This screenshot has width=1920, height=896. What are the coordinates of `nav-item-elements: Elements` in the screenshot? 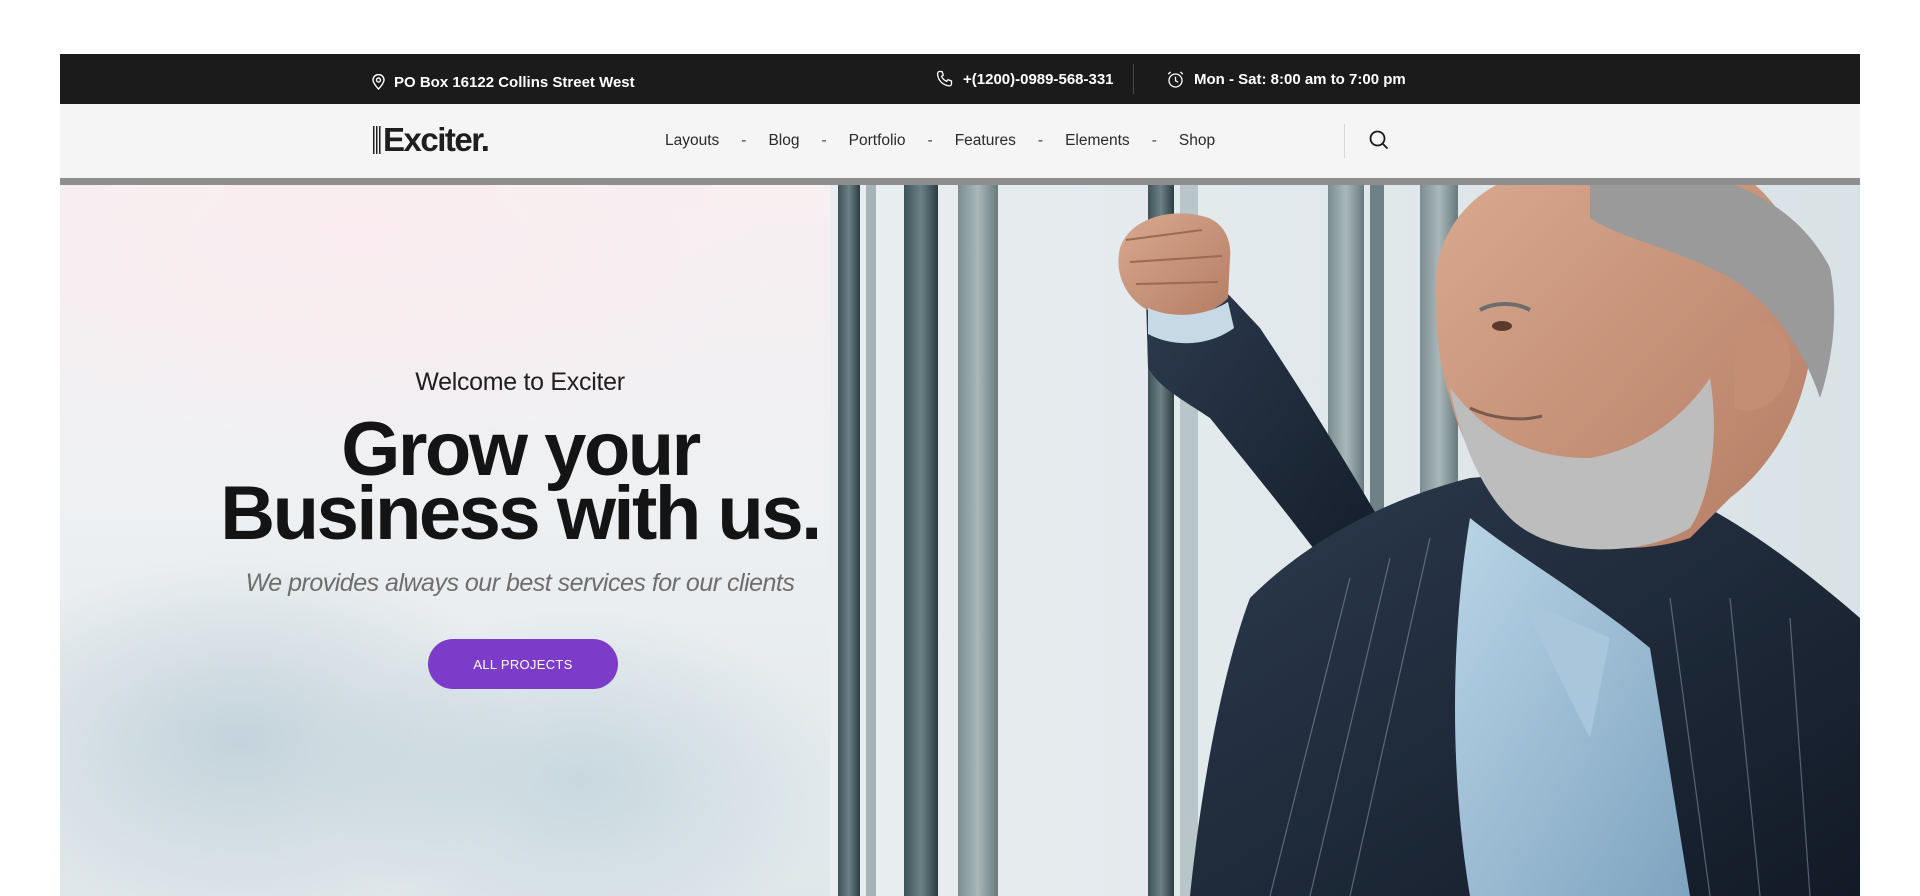 It's located at (1097, 141).